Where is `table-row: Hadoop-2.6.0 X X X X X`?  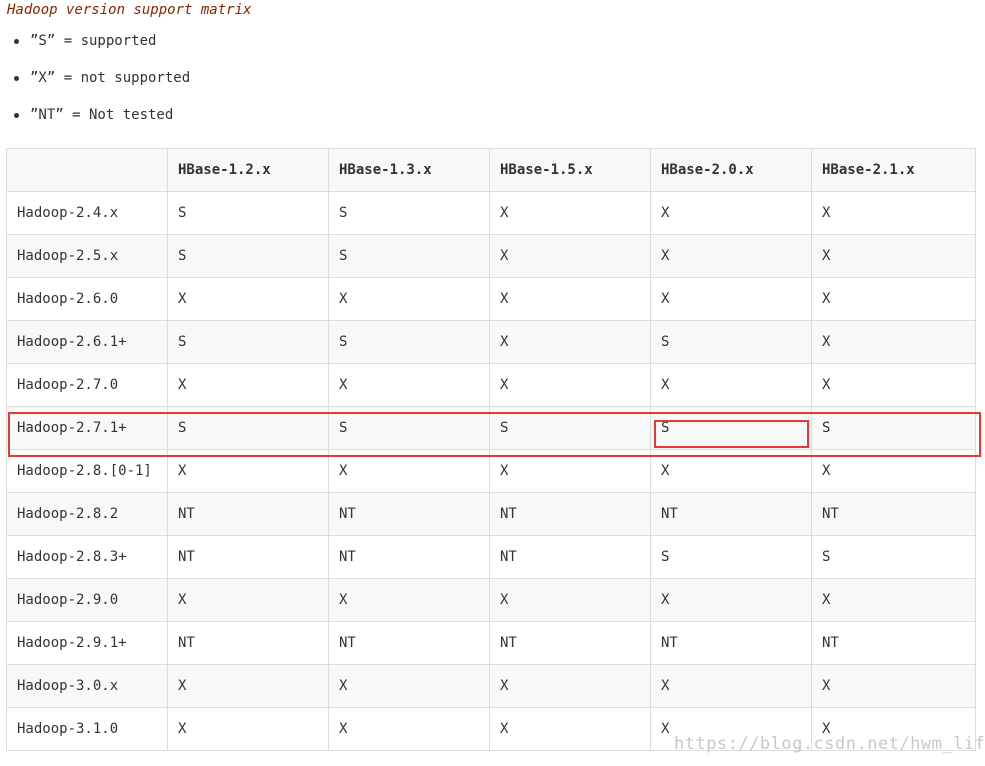
table-row: Hadoop-2.6.0 X X X X X is located at coordinates (491, 299).